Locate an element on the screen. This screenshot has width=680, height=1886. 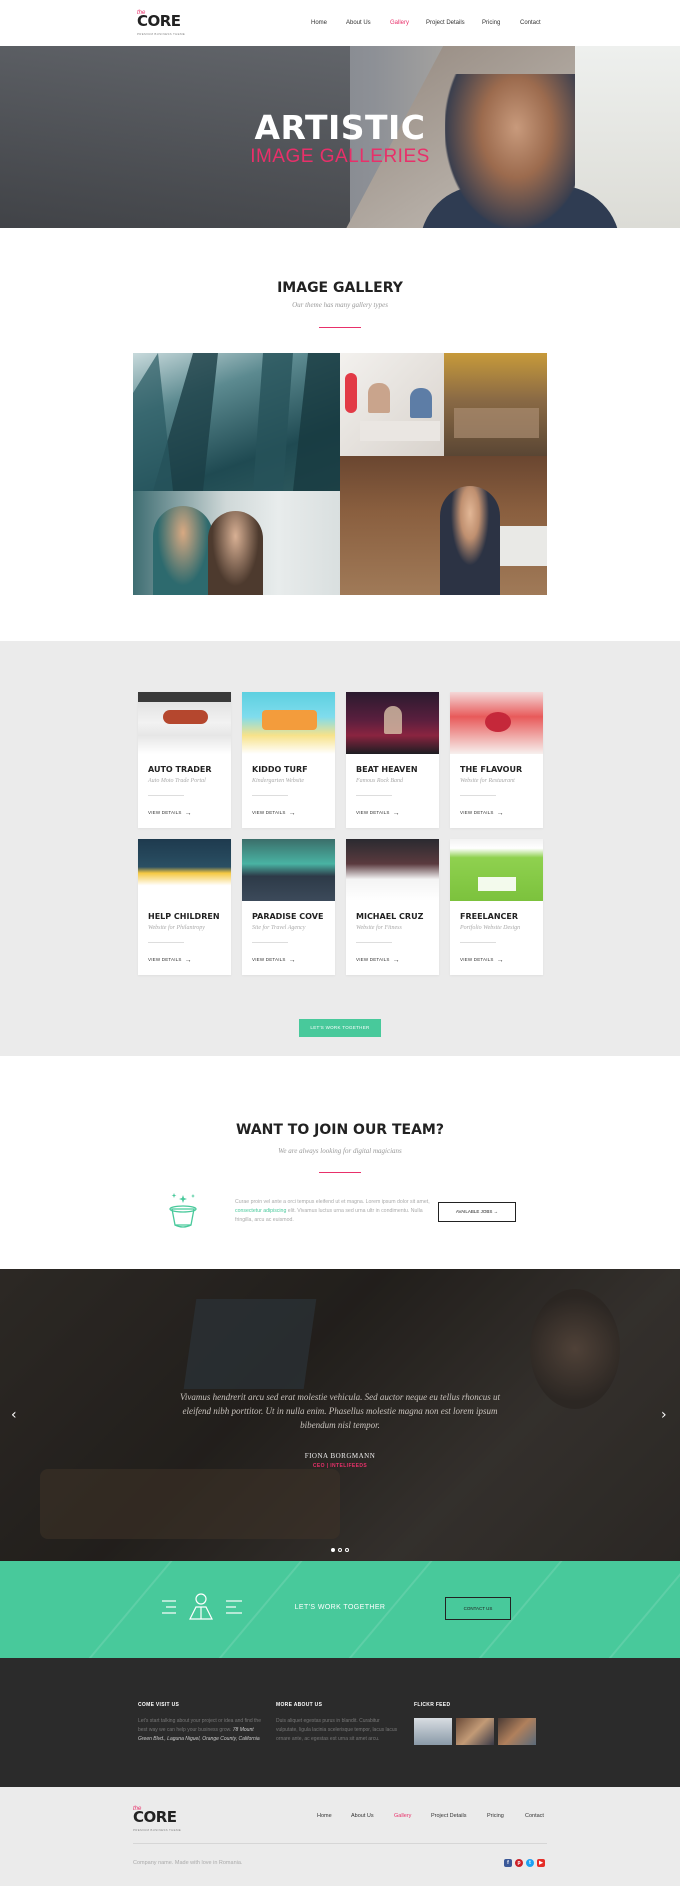
gallery-image-man-phone is located at coordinates (443, 525).